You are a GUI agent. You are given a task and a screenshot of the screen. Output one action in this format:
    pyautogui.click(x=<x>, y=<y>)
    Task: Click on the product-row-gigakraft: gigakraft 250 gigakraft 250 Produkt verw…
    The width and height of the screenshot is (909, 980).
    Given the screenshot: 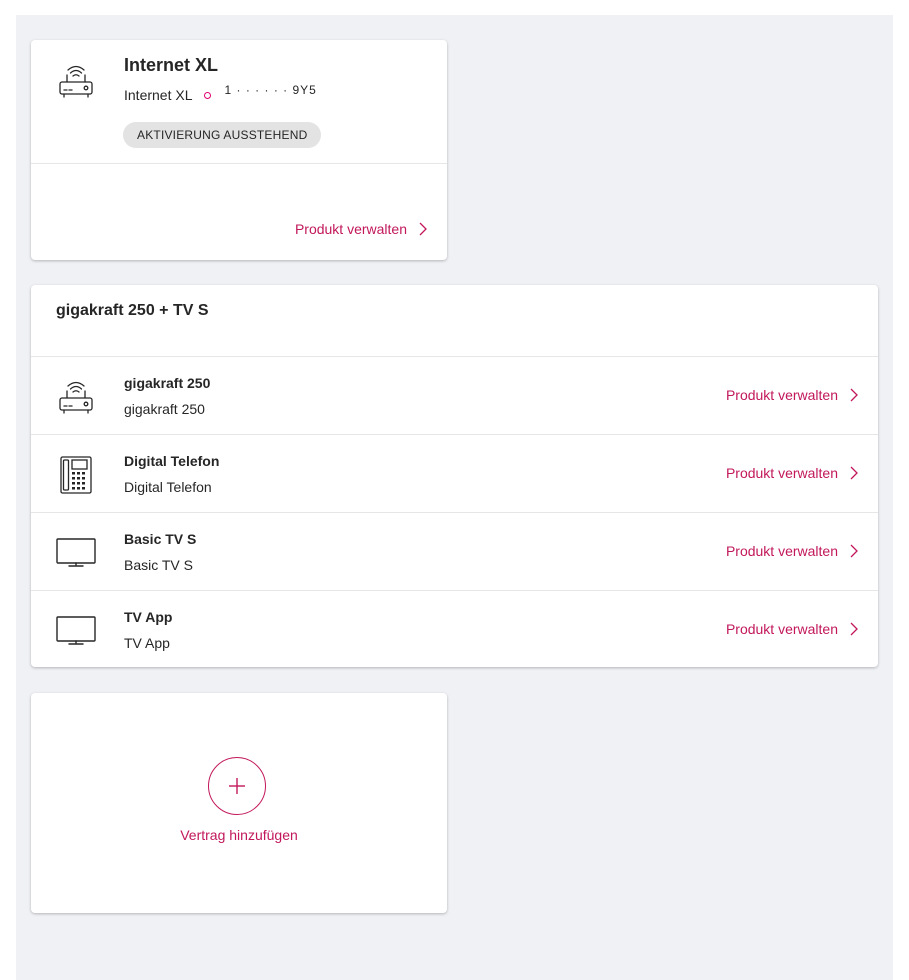 What is the action you would take?
    pyautogui.click(x=454, y=395)
    